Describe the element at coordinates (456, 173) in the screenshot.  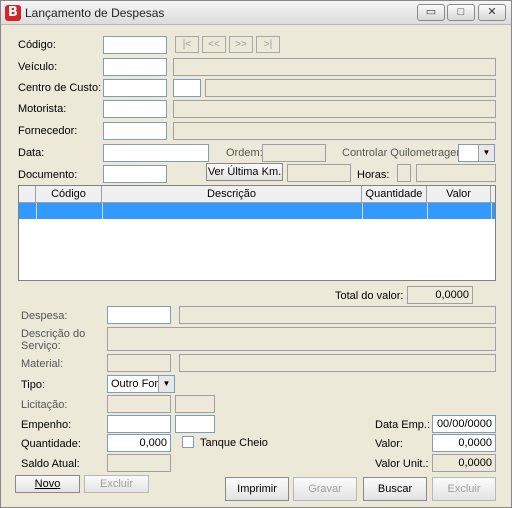
I see `horas-value-field` at that location.